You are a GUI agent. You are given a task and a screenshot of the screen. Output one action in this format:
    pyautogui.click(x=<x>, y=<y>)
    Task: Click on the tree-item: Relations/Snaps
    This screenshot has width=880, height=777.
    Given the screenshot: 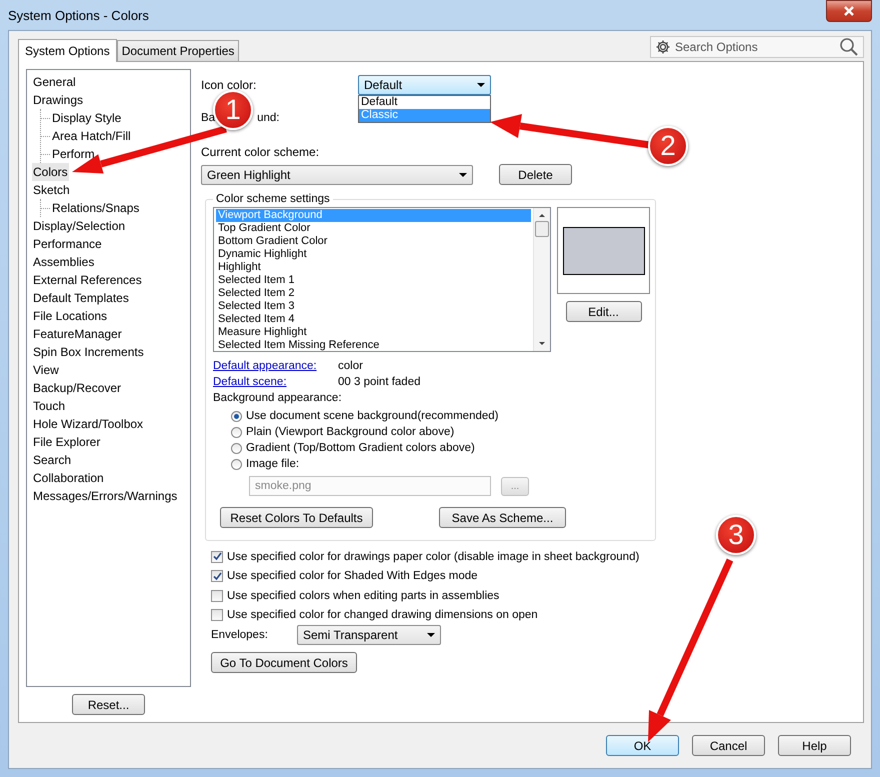 What is the action you would take?
    pyautogui.click(x=95, y=208)
    